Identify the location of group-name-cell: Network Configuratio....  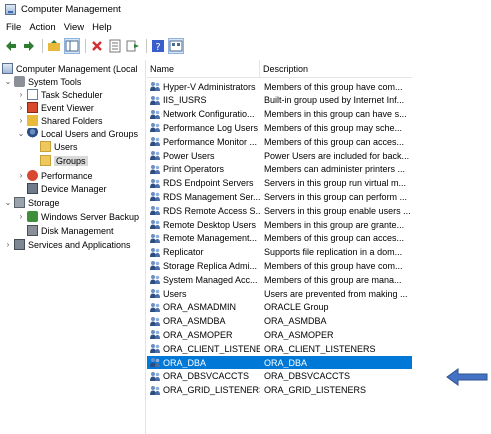
(203, 114).